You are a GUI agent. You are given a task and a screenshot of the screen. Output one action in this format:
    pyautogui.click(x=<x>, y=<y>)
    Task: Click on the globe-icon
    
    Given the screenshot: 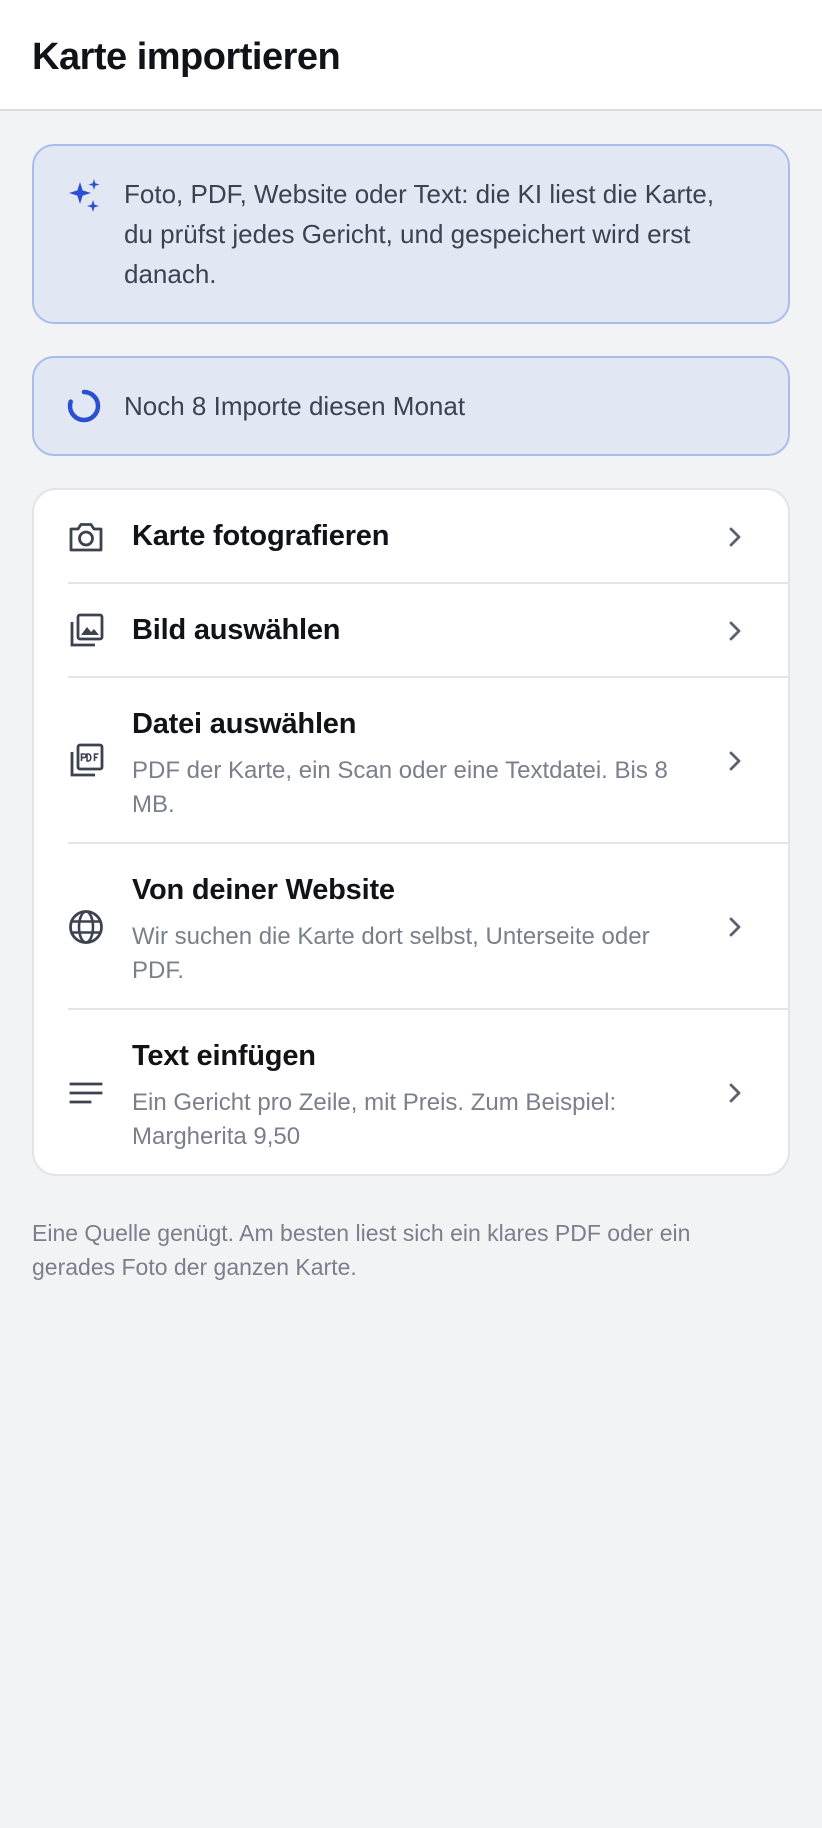 What is the action you would take?
    pyautogui.click(x=86, y=927)
    